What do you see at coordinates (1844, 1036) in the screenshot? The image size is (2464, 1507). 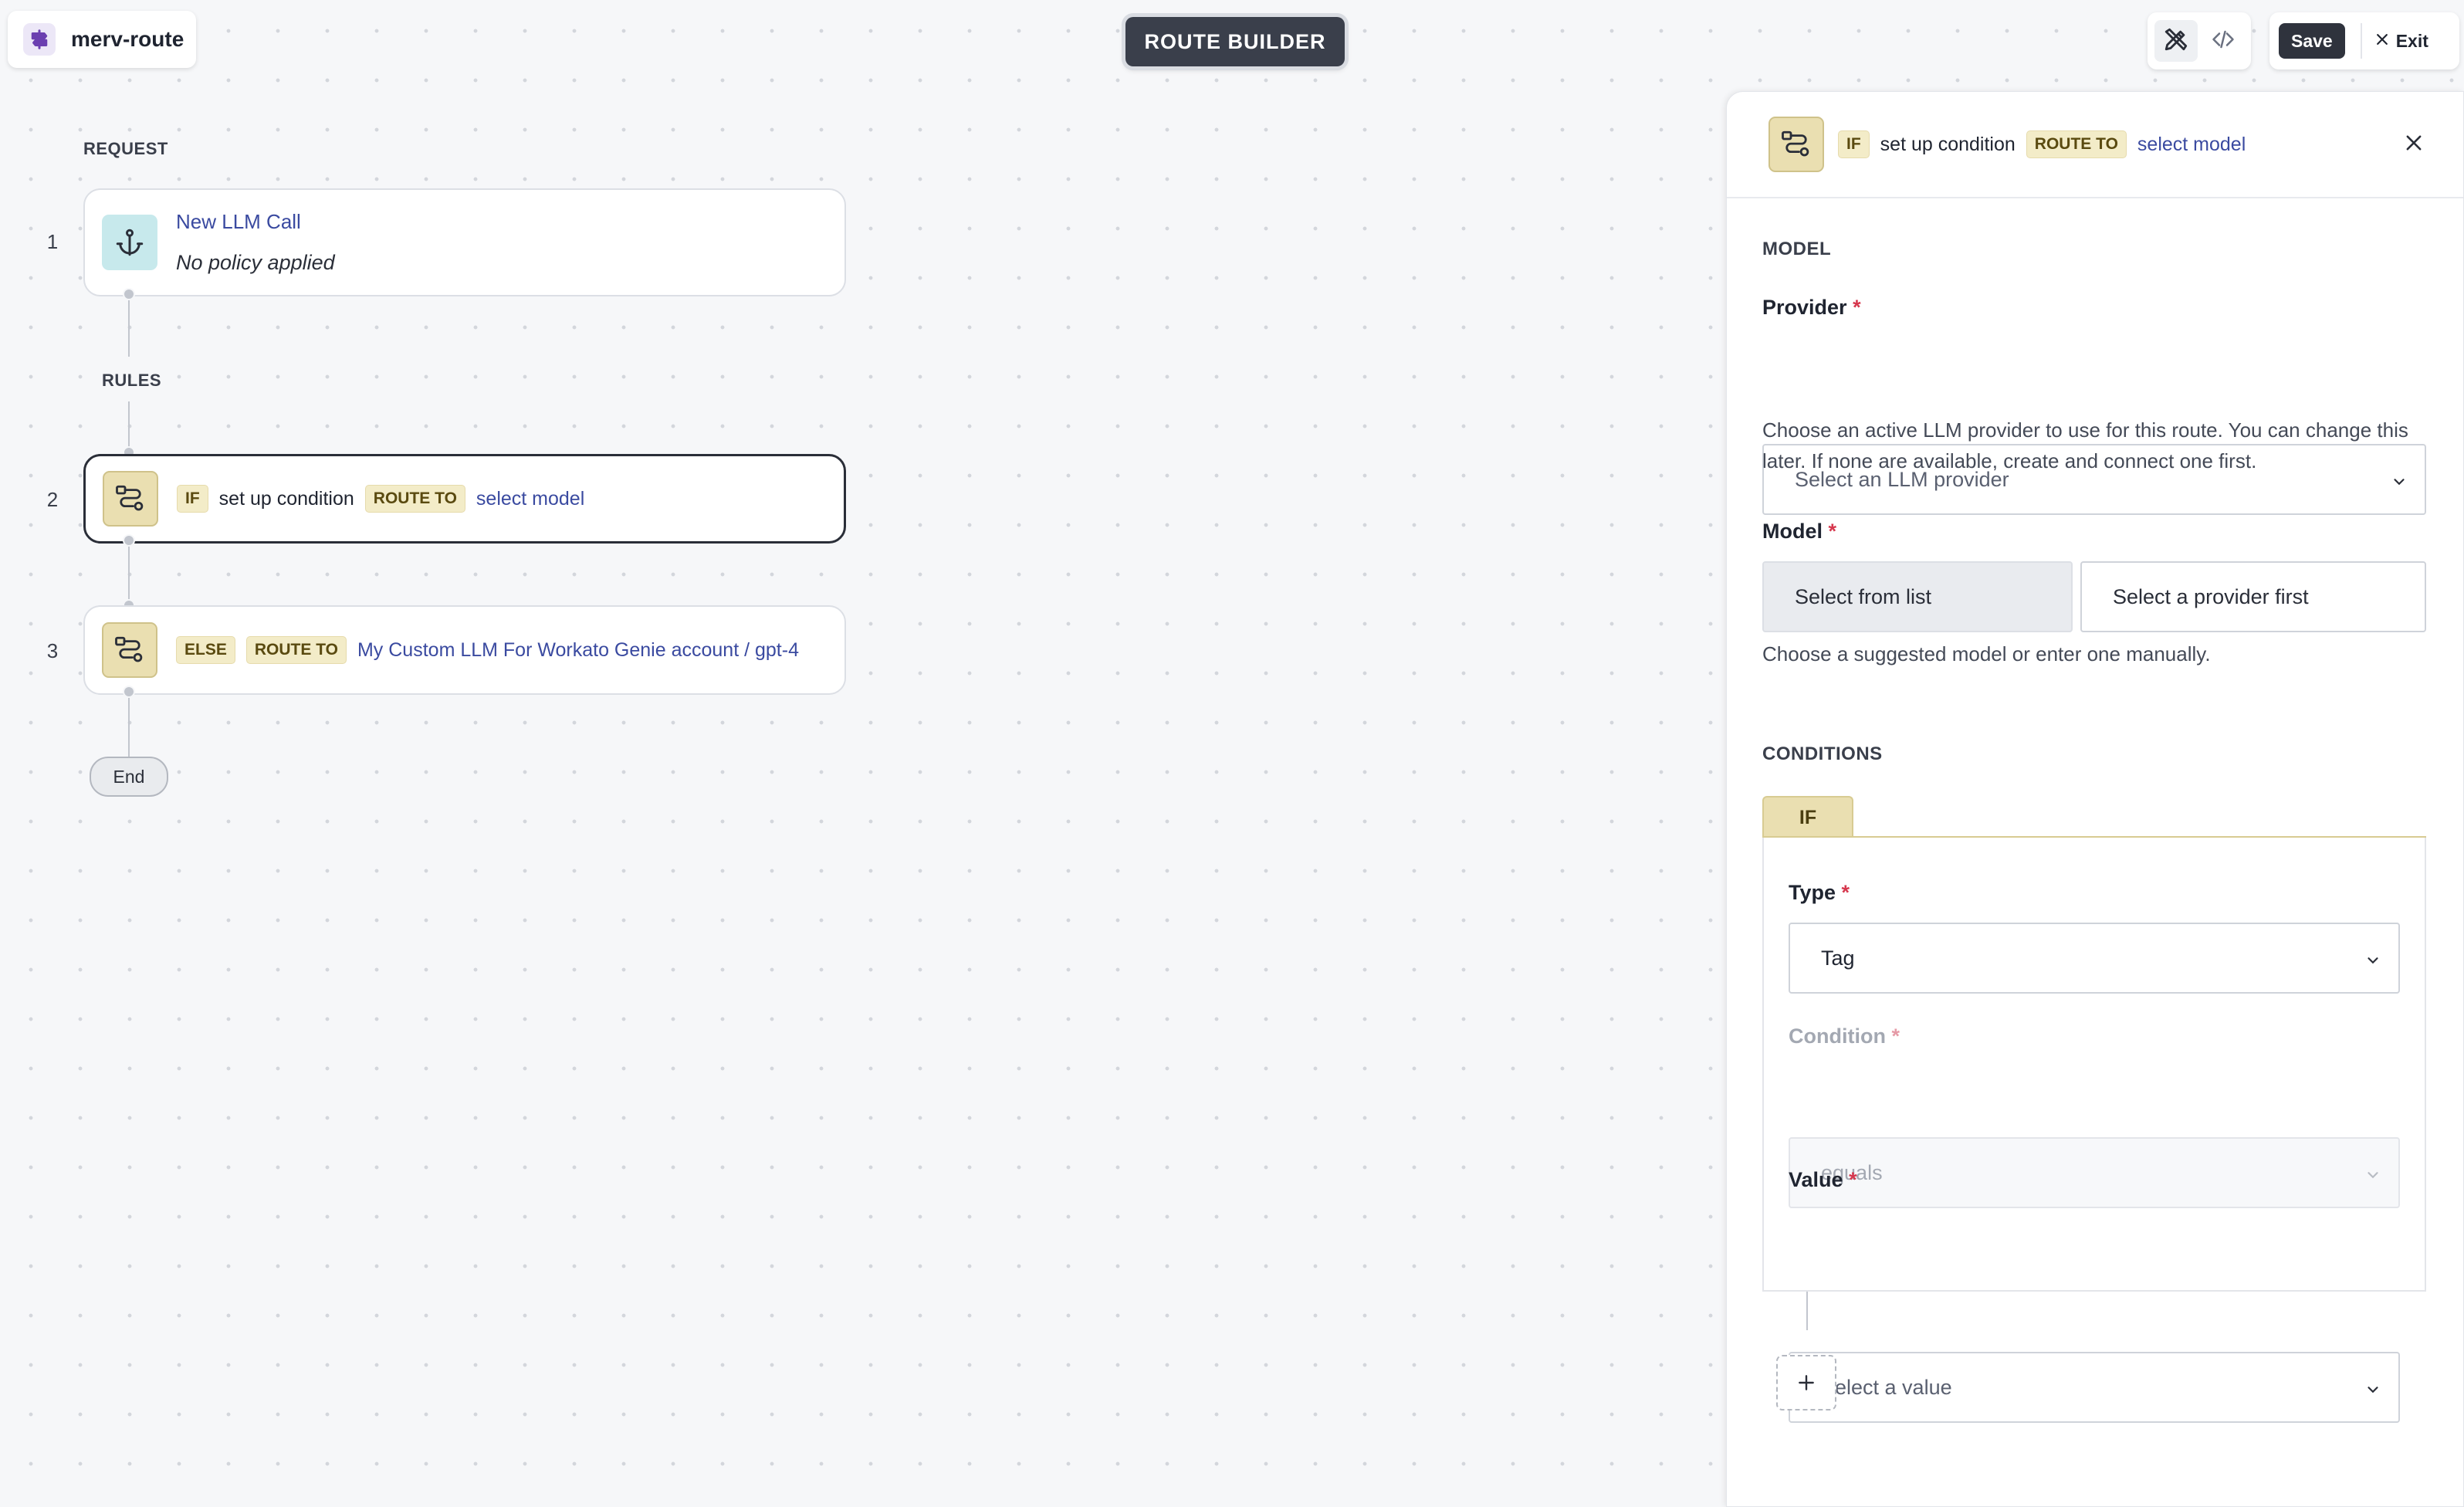 I see `condition-label: Condition *` at bounding box center [1844, 1036].